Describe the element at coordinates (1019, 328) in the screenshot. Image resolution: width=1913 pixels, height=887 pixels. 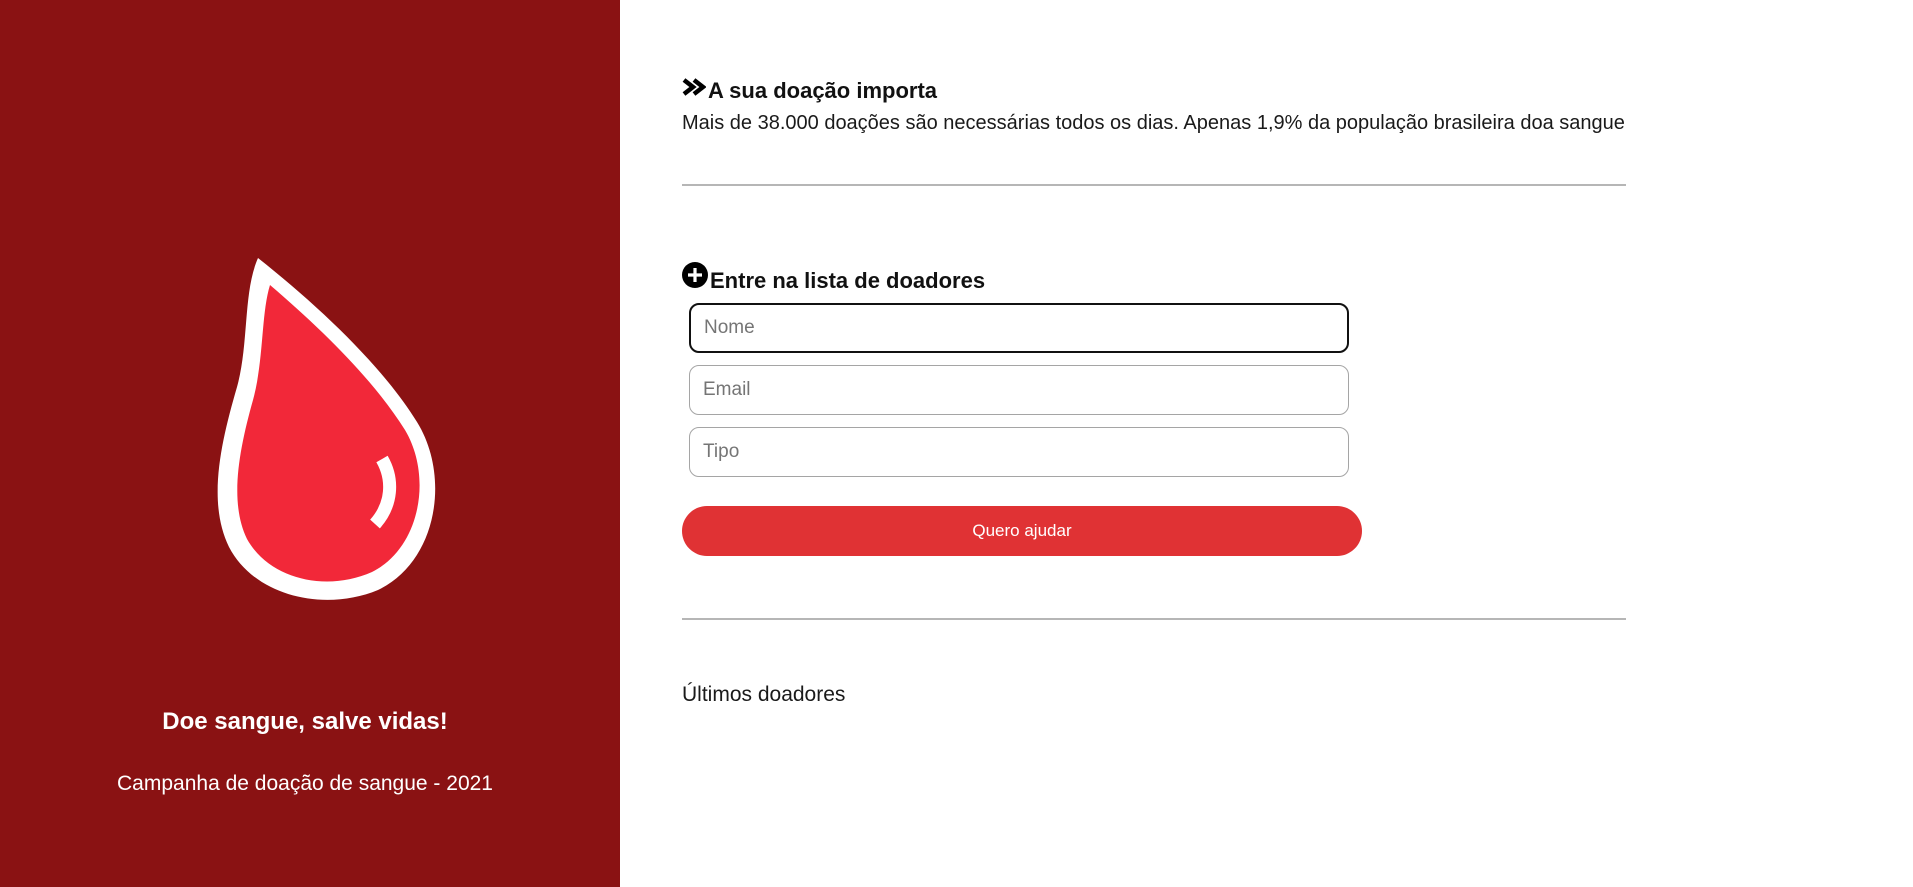
I see `name-input` at that location.